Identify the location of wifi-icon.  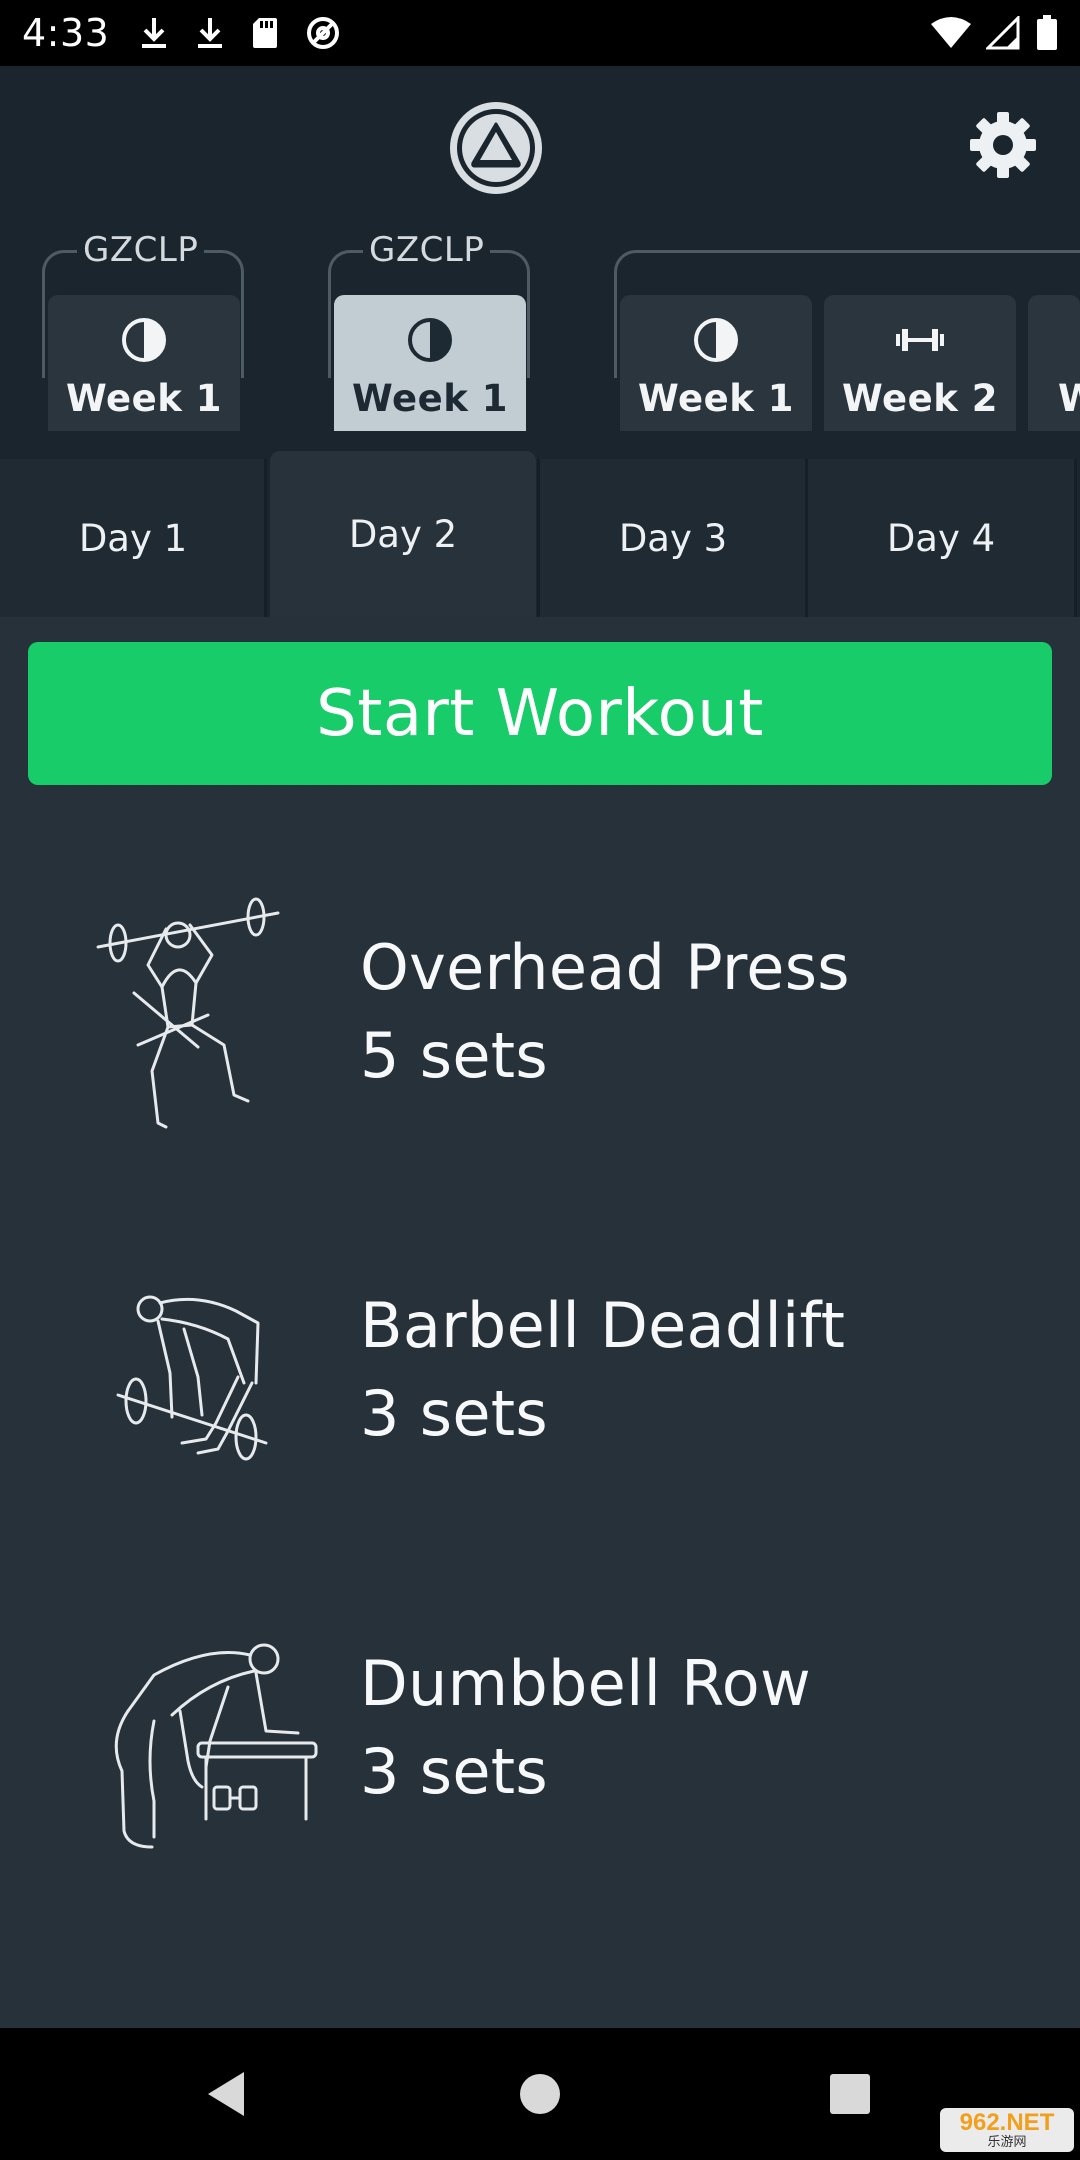
(951, 32).